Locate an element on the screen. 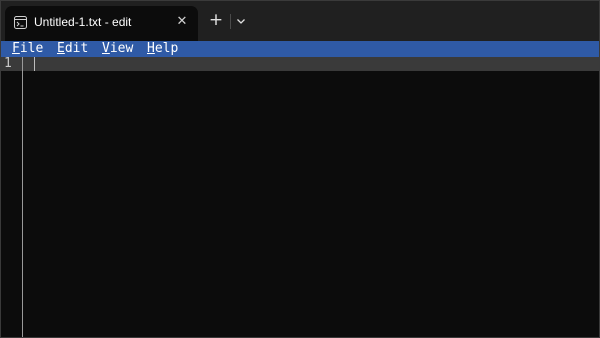  menu-edit-label: dit is located at coordinates (76, 48).